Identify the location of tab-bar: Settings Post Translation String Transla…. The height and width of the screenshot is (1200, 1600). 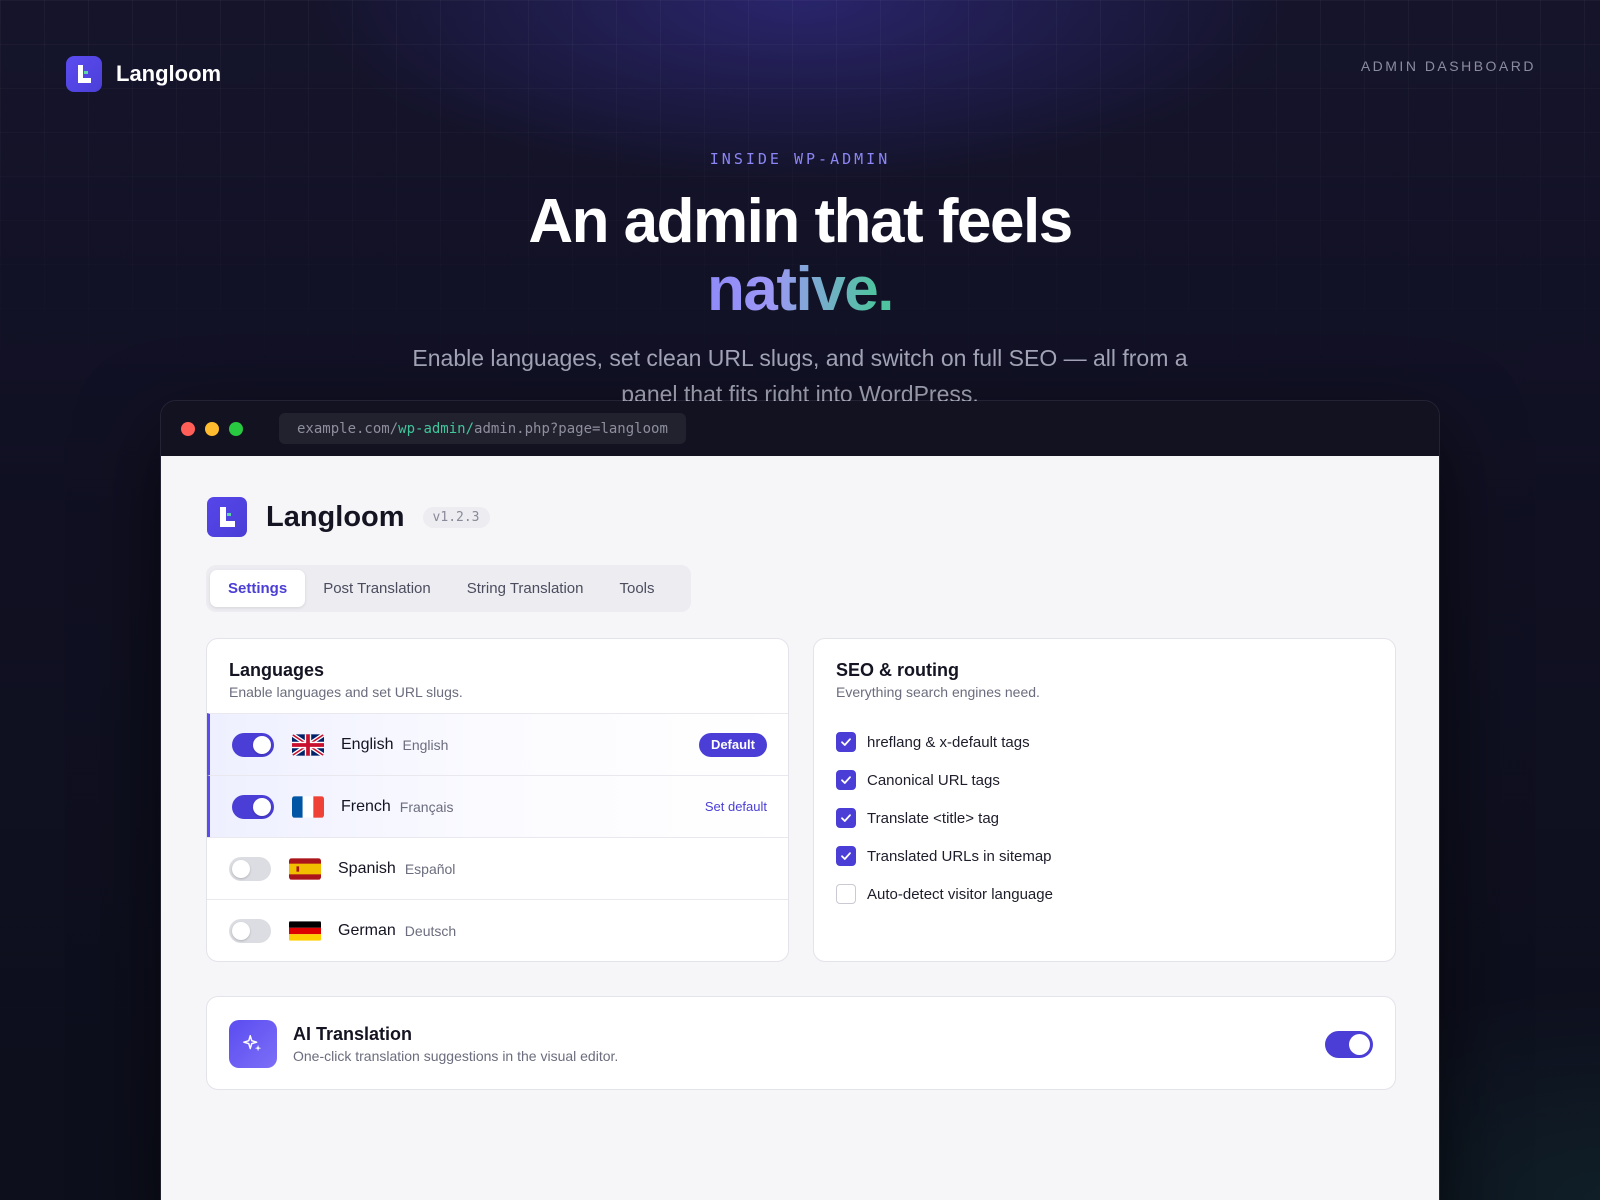
(448, 588).